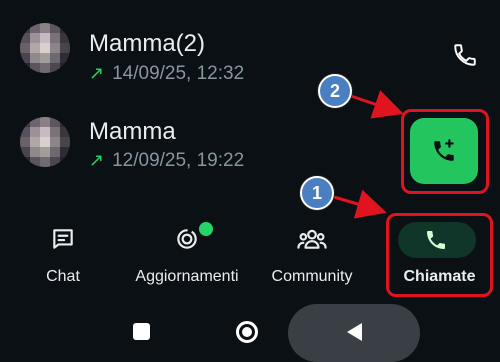 The height and width of the screenshot is (362, 500). I want to click on contact-name: Mamma(2), so click(147, 43).